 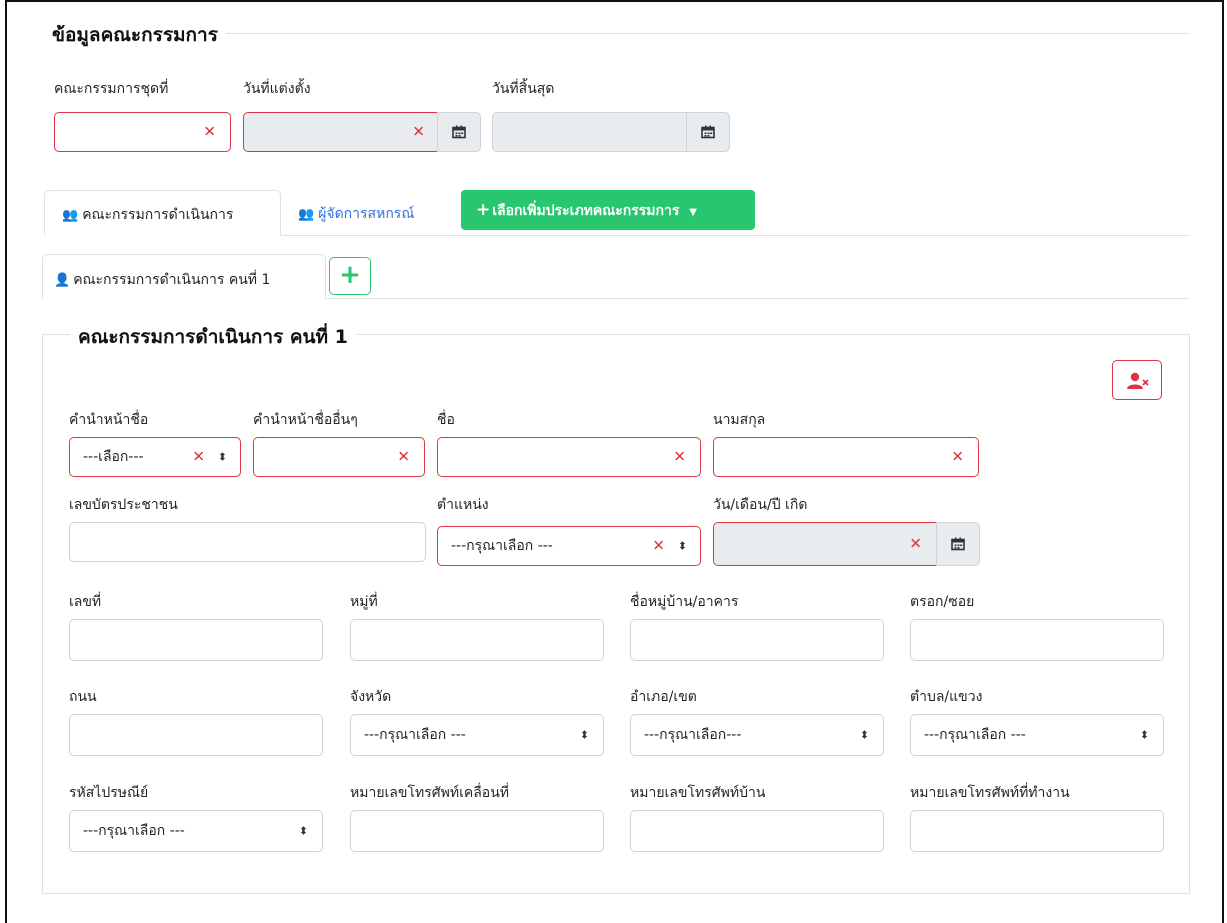 I want to click on user-icon: 👤, so click(x=62, y=280).